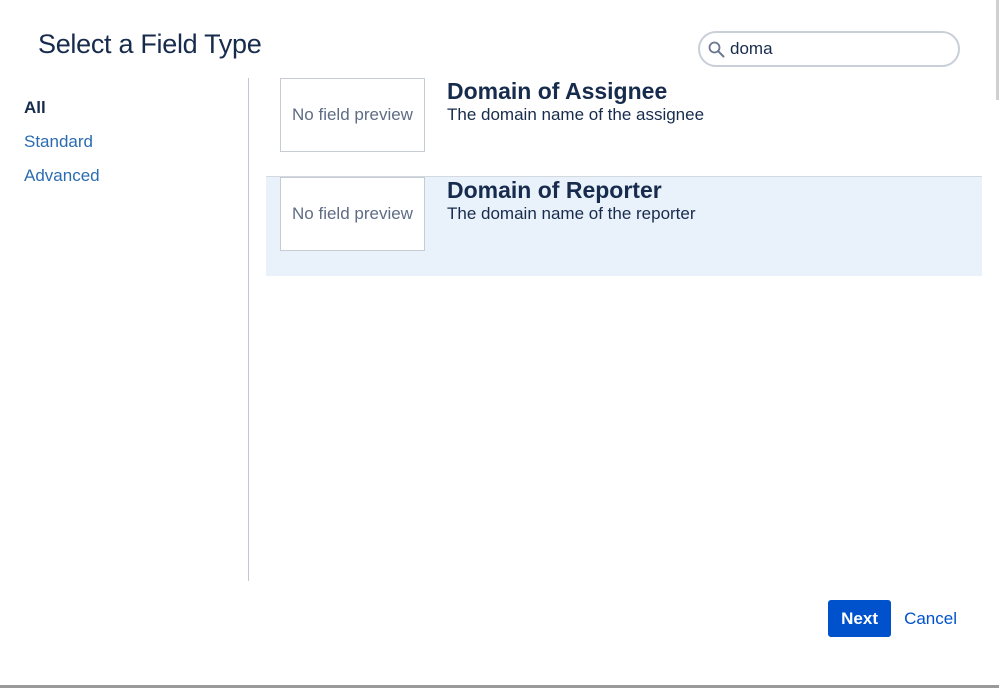  Describe the element at coordinates (716, 49) in the screenshot. I see `search-icon` at that location.